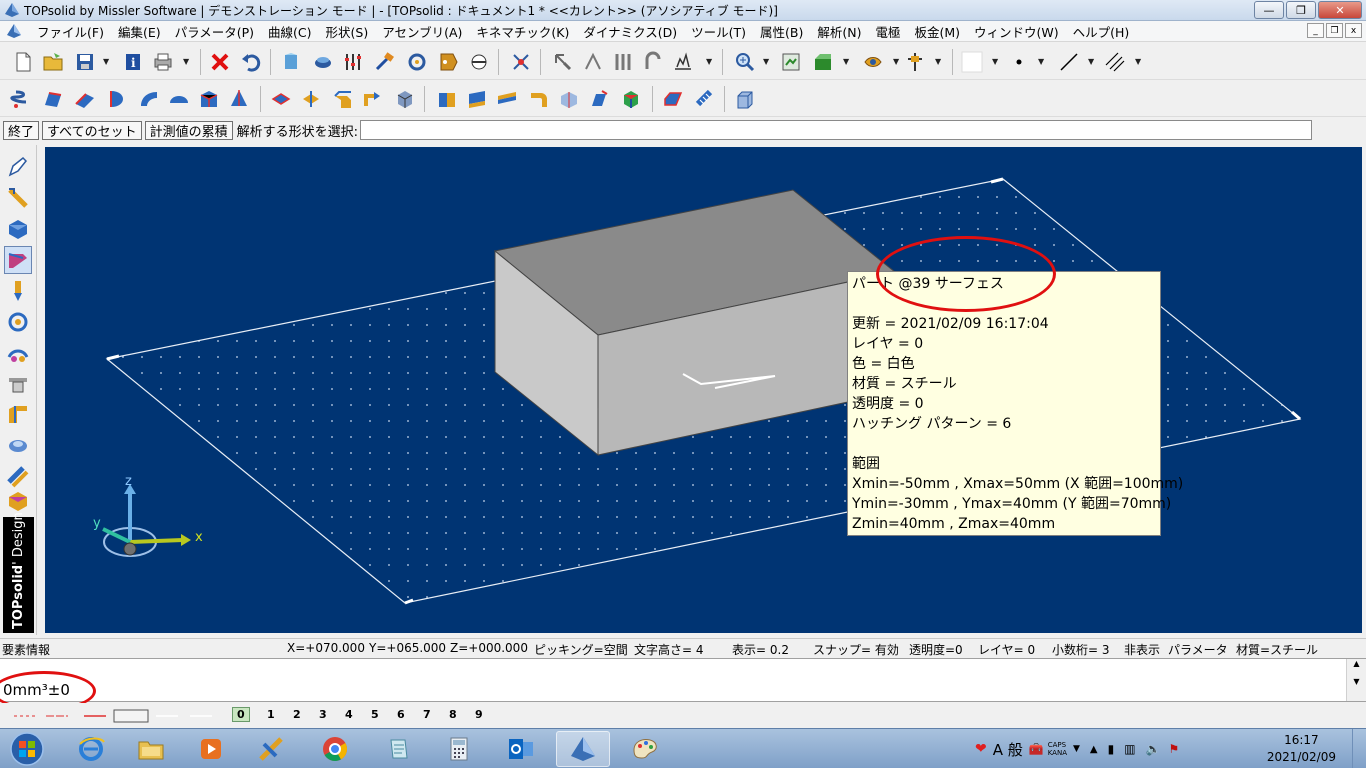  Describe the element at coordinates (1101, 31) in the screenshot. I see `menu-help: ヘルプ(H)` at that location.